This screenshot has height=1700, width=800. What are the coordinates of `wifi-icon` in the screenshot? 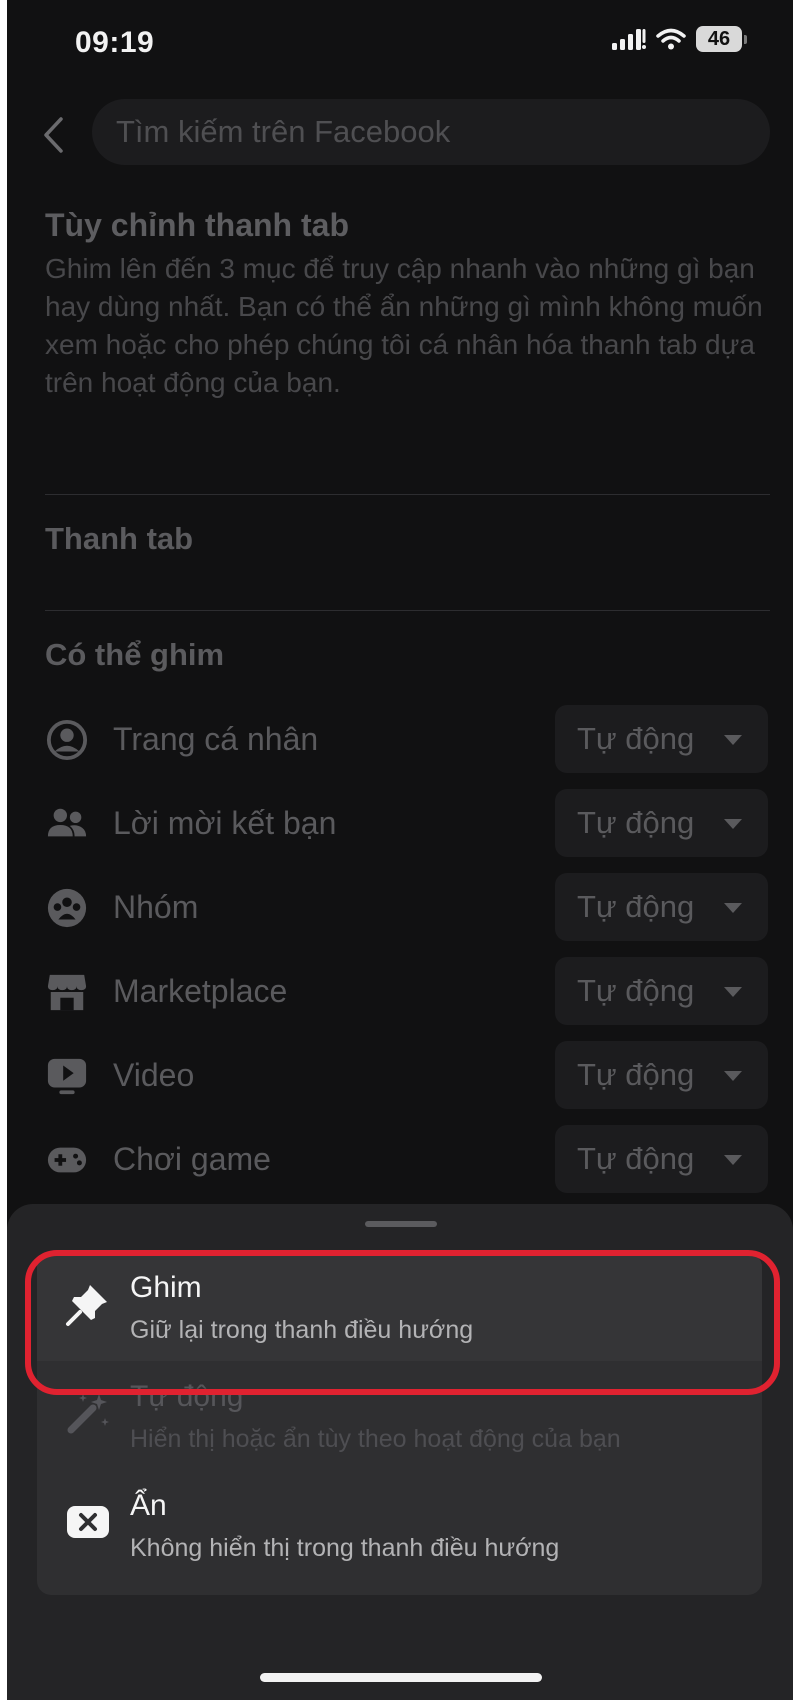 It's located at (671, 39).